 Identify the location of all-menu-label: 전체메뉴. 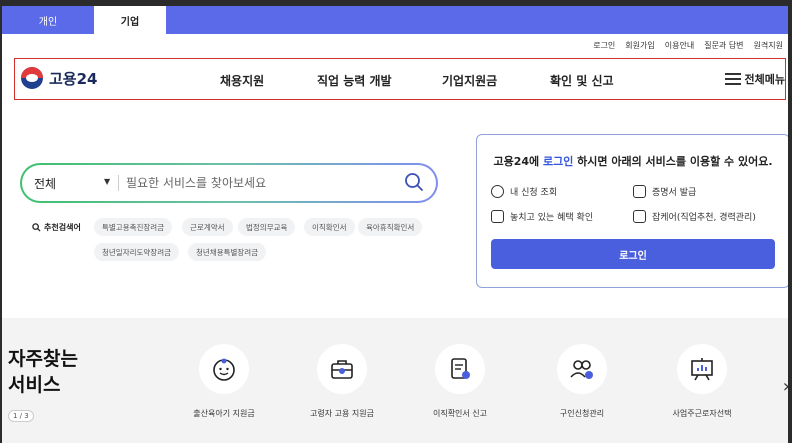
(764, 79).